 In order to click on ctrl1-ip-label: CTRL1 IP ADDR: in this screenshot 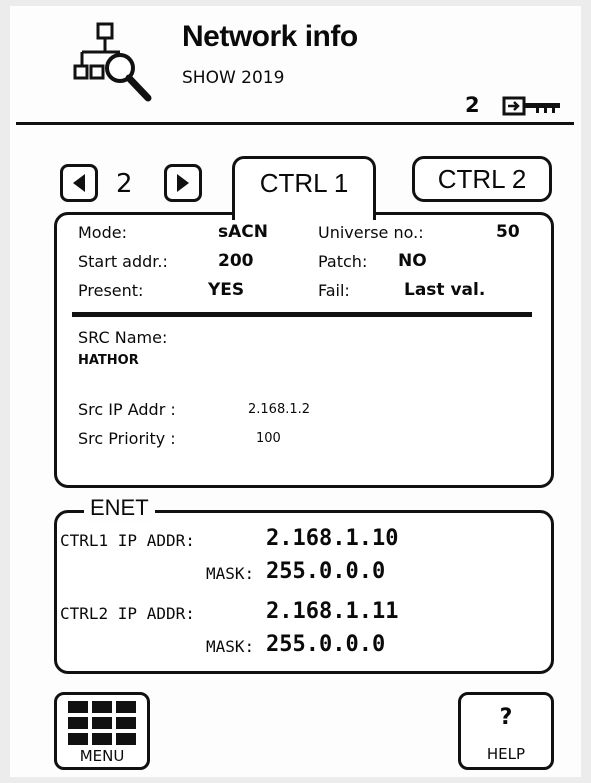, I will do `click(127, 540)`.